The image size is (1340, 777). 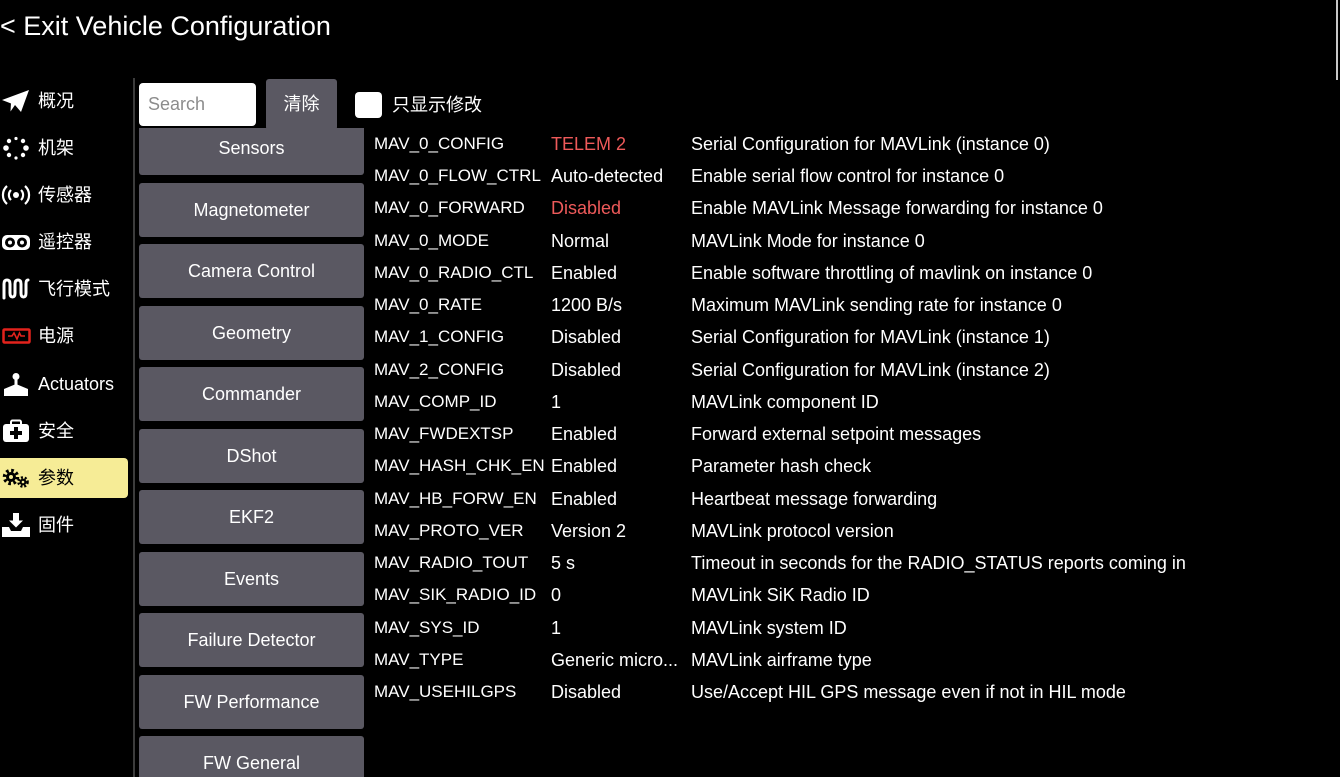 What do you see at coordinates (836, 434) in the screenshot?
I see `param-description: Forward external setpoint messages` at bounding box center [836, 434].